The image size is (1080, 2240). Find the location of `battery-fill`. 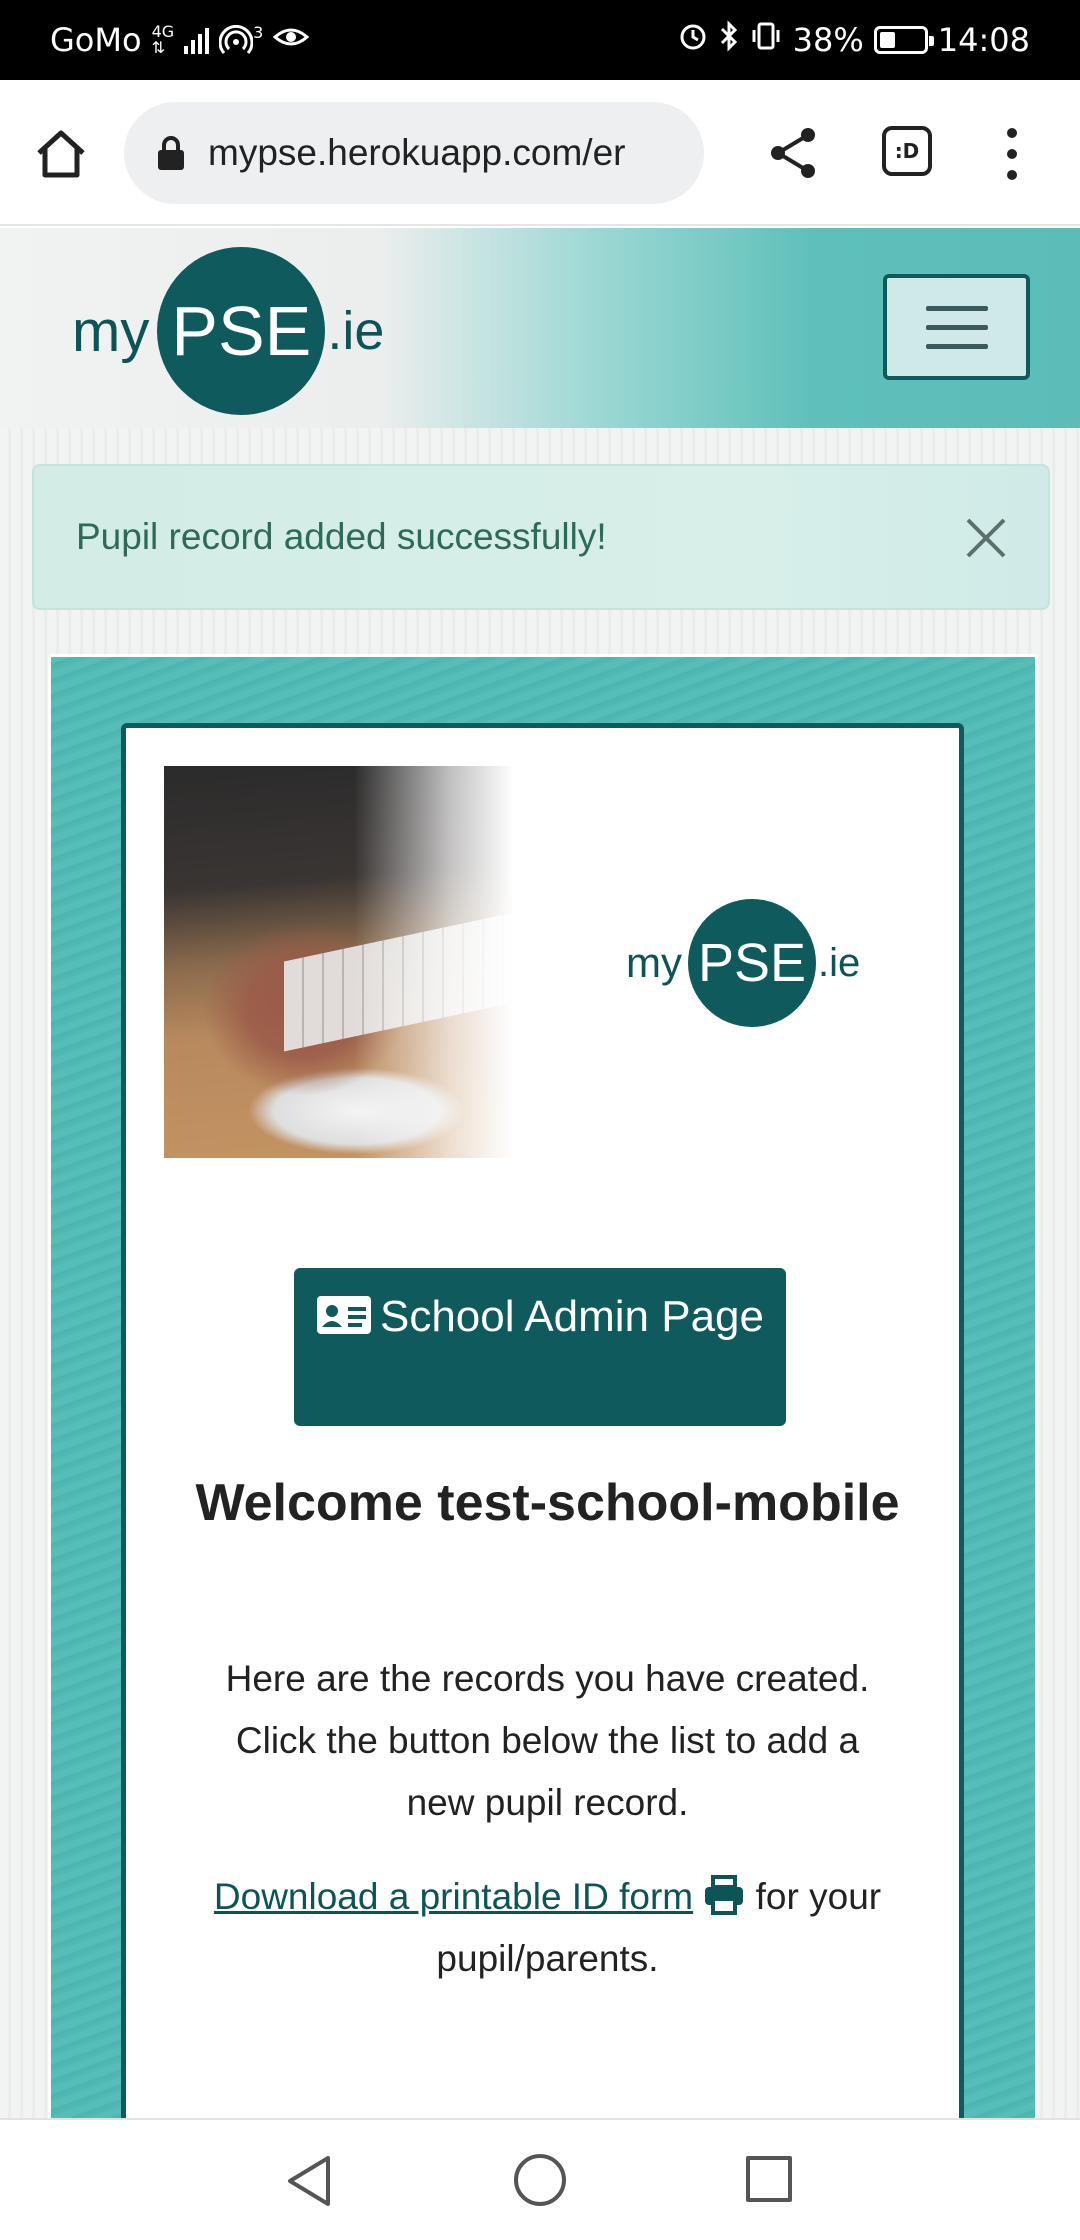

battery-fill is located at coordinates (887, 40).